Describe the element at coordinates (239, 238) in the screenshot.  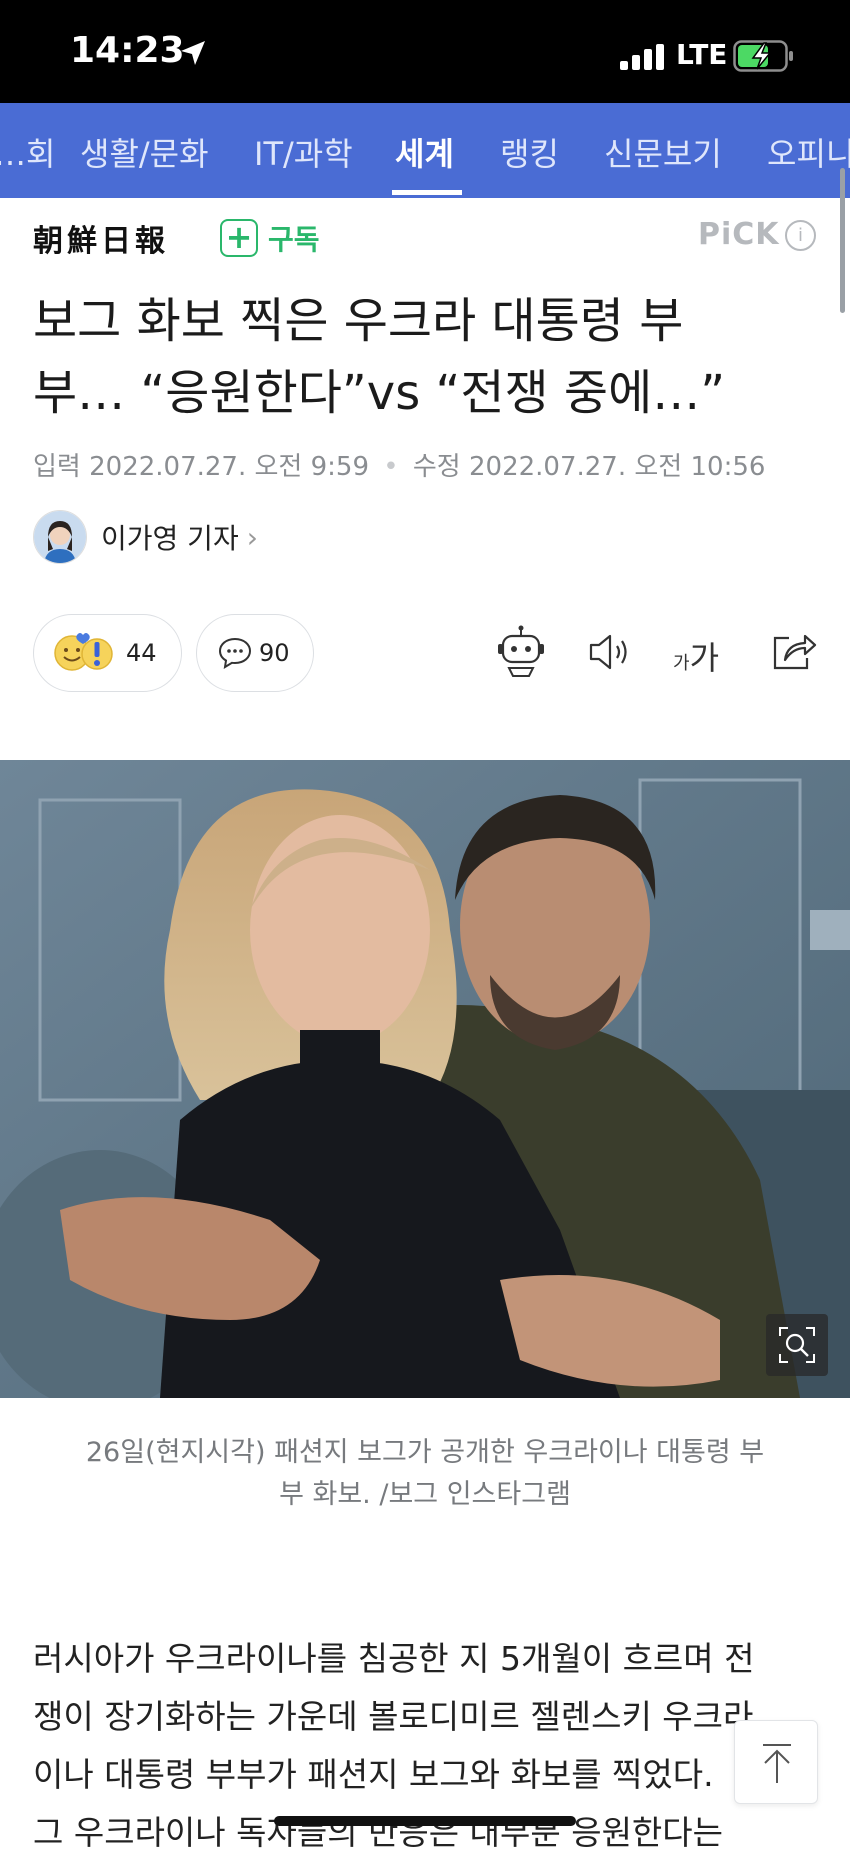
I see `plus-icon: +` at that location.